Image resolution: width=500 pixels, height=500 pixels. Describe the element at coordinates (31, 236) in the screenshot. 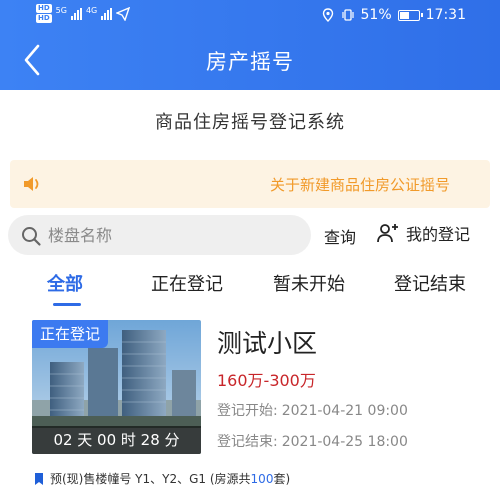

I see `search-icon` at that location.